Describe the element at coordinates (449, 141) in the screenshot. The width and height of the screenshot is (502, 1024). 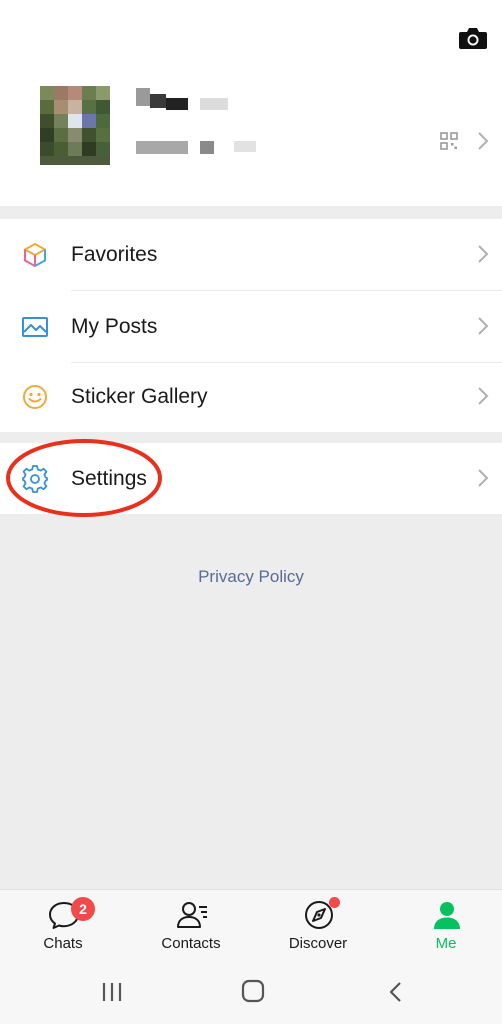
I see `qr-code-icon` at that location.